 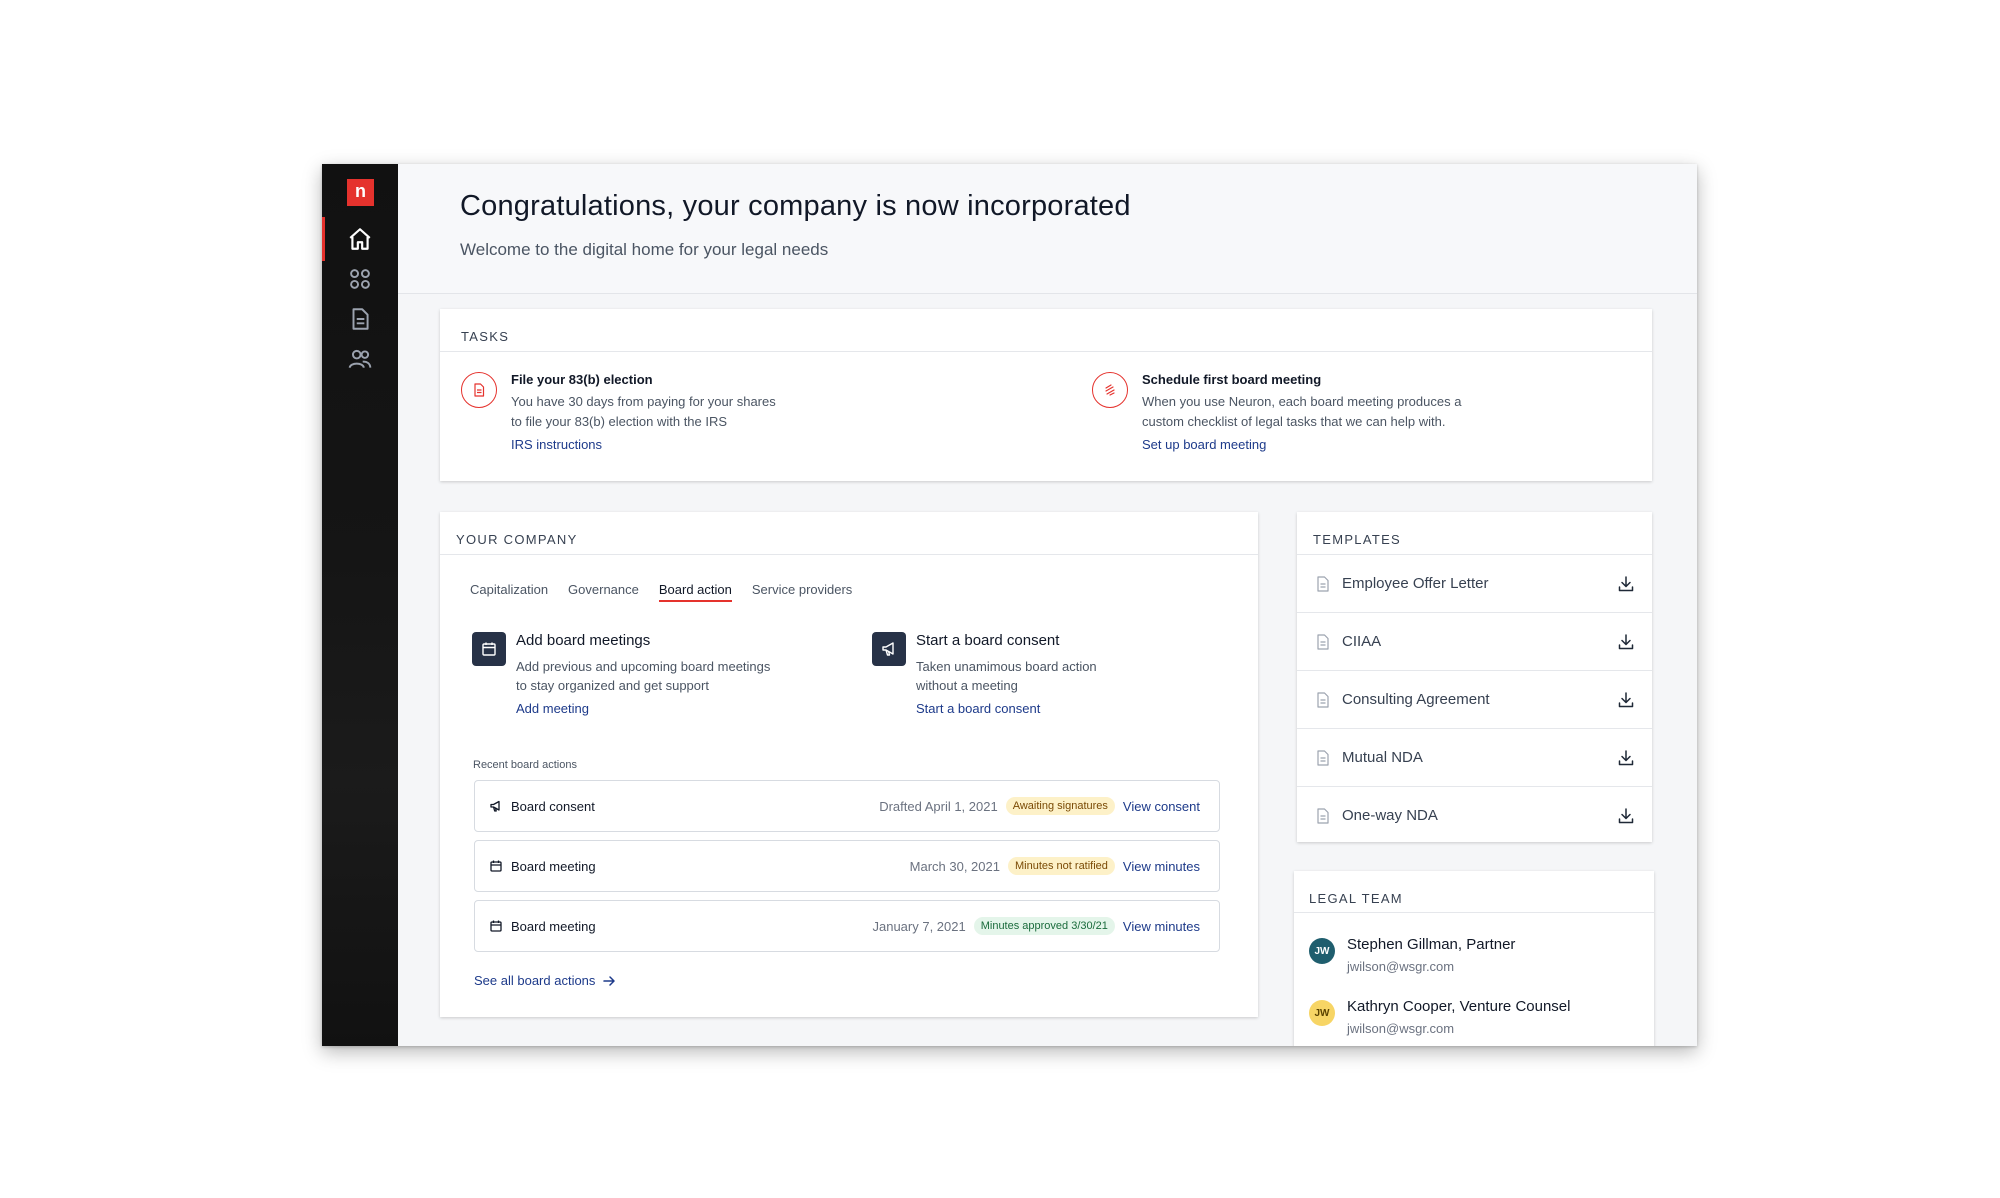 I want to click on see-all-link: See all board actions, so click(x=534, y=980).